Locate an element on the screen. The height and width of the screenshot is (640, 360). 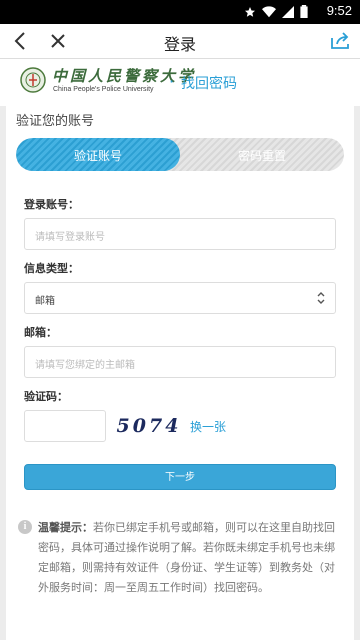
captcha-refresh-link: 换一张 is located at coordinates (208, 426).